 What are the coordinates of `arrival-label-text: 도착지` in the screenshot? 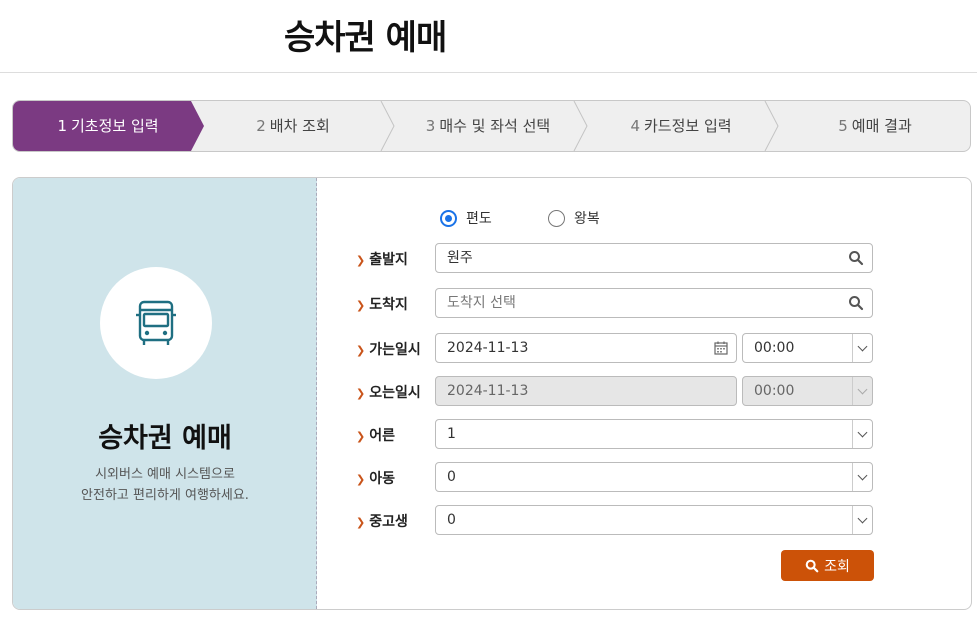 It's located at (388, 305).